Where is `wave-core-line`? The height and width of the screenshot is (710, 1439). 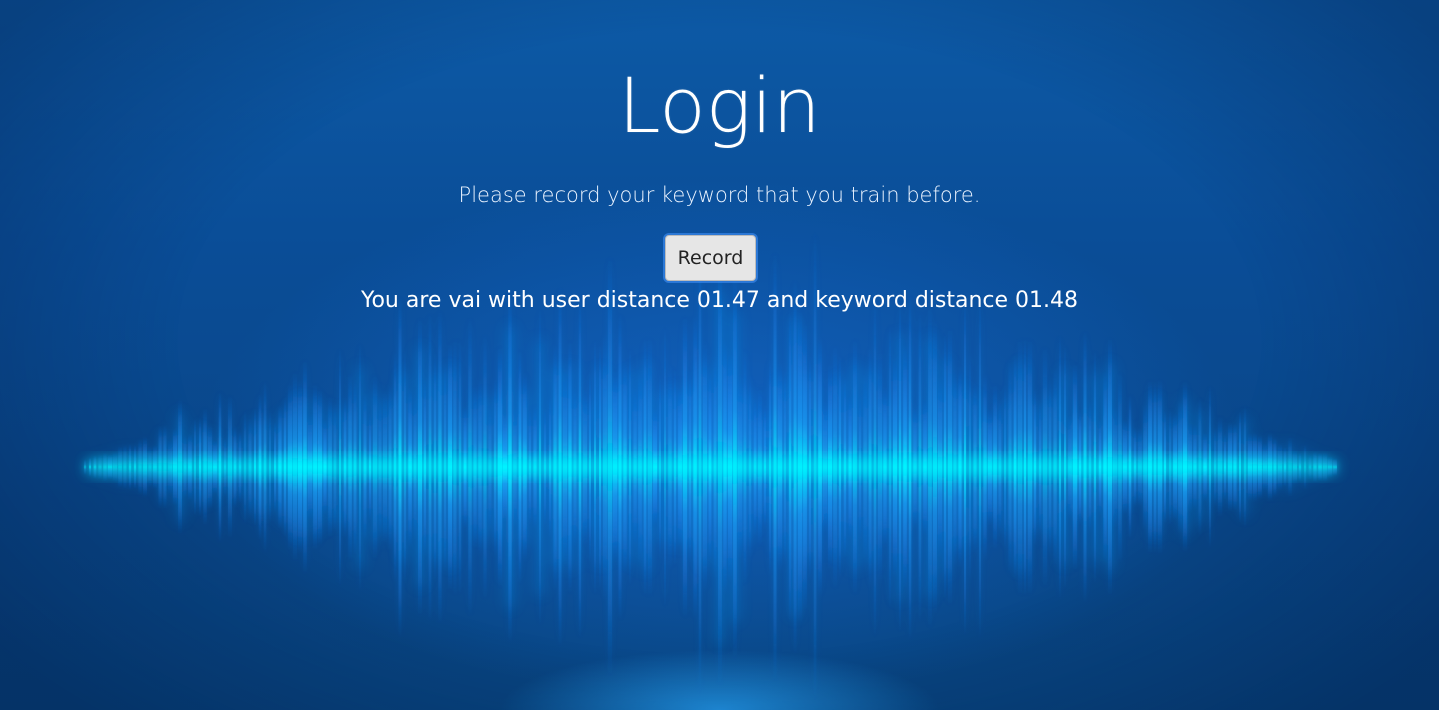
wave-core-line is located at coordinates (711, 467).